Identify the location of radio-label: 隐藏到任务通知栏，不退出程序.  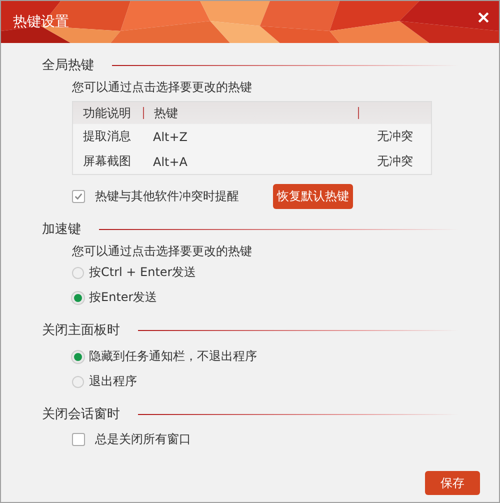
(173, 356).